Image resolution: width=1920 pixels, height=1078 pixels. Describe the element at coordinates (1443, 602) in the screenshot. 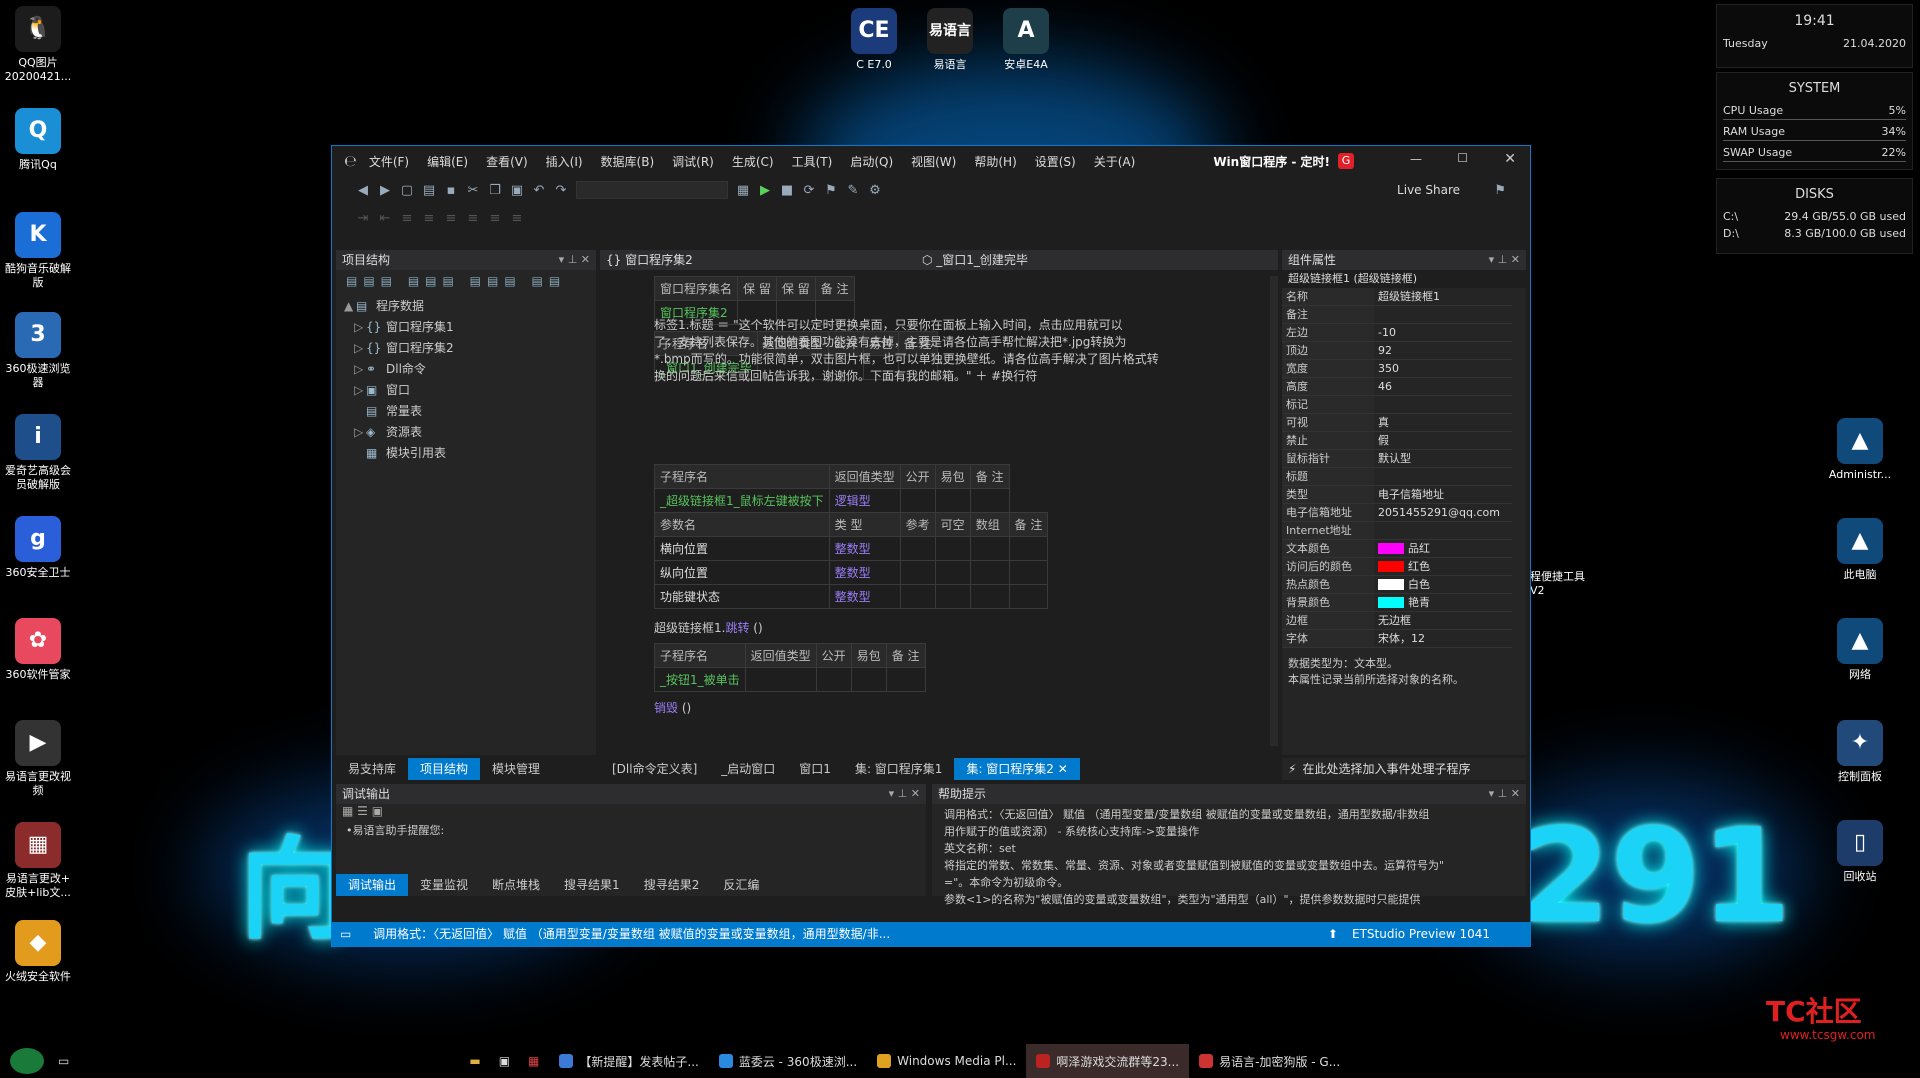

I see `property-value: 艳青` at that location.